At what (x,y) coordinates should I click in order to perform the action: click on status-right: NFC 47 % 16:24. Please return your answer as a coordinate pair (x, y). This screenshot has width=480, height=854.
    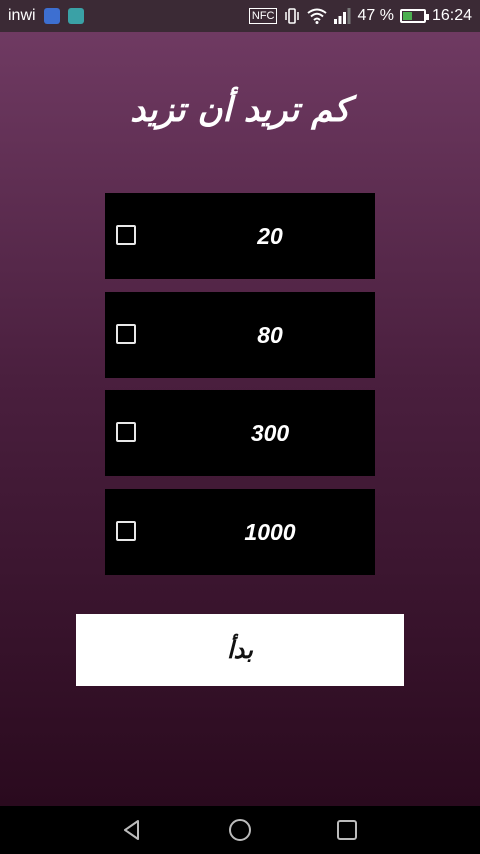
    Looking at the image, I should click on (360, 16).